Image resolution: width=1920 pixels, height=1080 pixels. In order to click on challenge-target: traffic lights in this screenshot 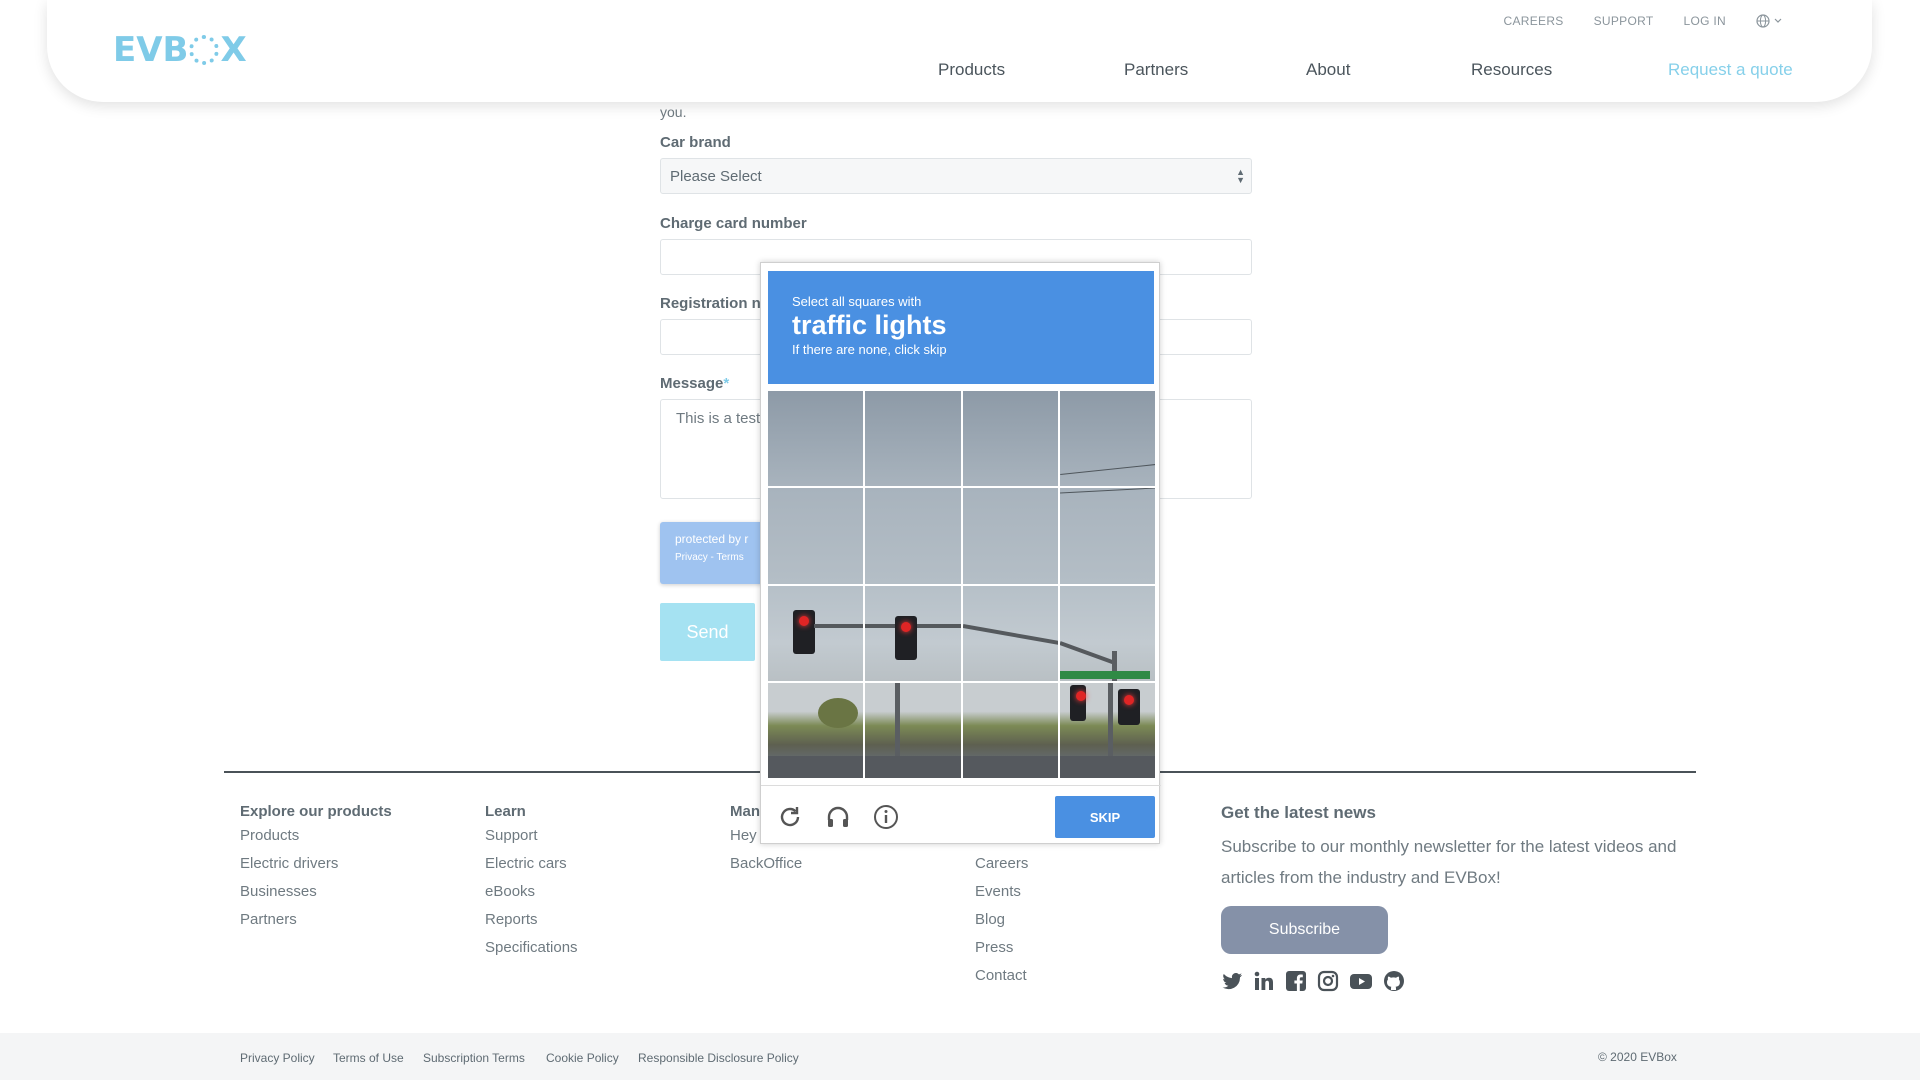, I will do `click(869, 325)`.